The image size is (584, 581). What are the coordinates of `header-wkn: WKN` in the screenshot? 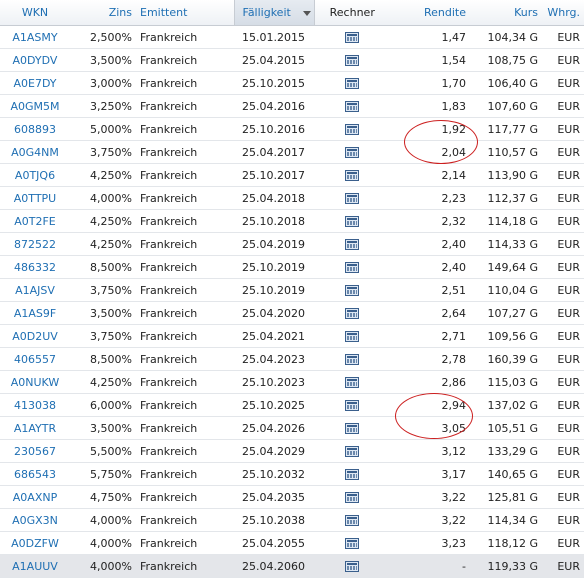 It's located at (35, 13).